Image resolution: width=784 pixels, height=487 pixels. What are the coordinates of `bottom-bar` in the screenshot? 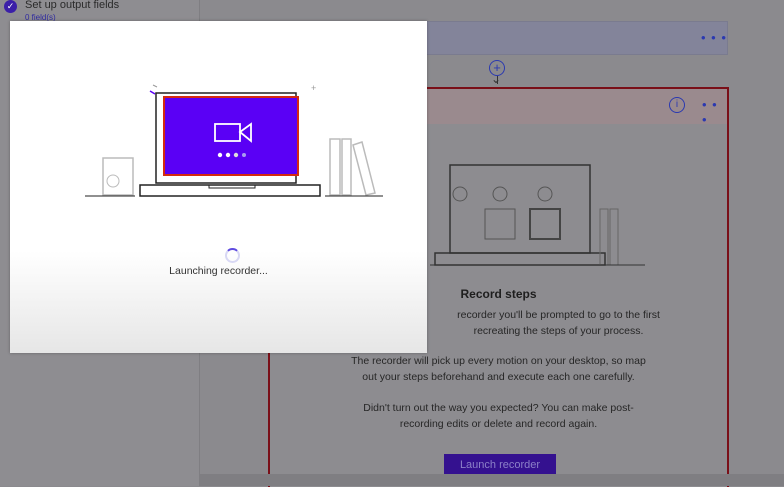 It's located at (492, 480).